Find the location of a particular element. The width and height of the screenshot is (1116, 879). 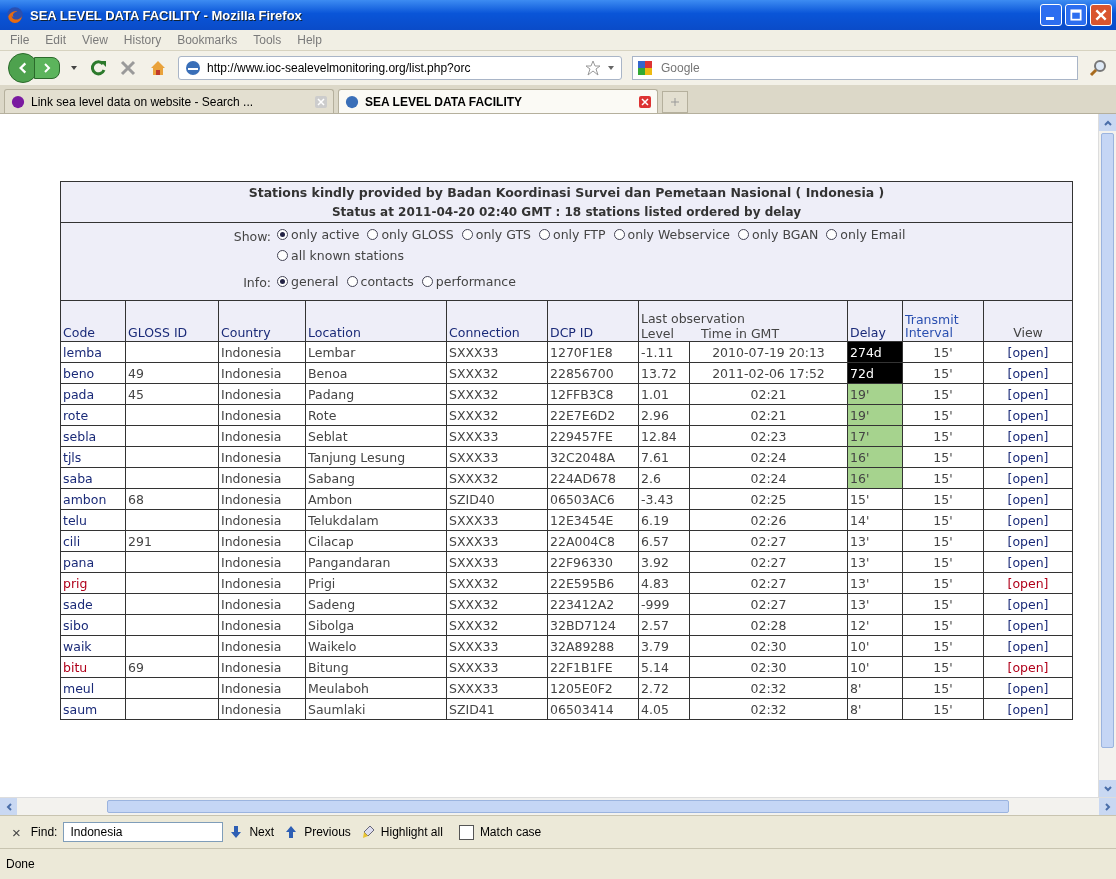

firefox-logo-icon is located at coordinates (15, 15).